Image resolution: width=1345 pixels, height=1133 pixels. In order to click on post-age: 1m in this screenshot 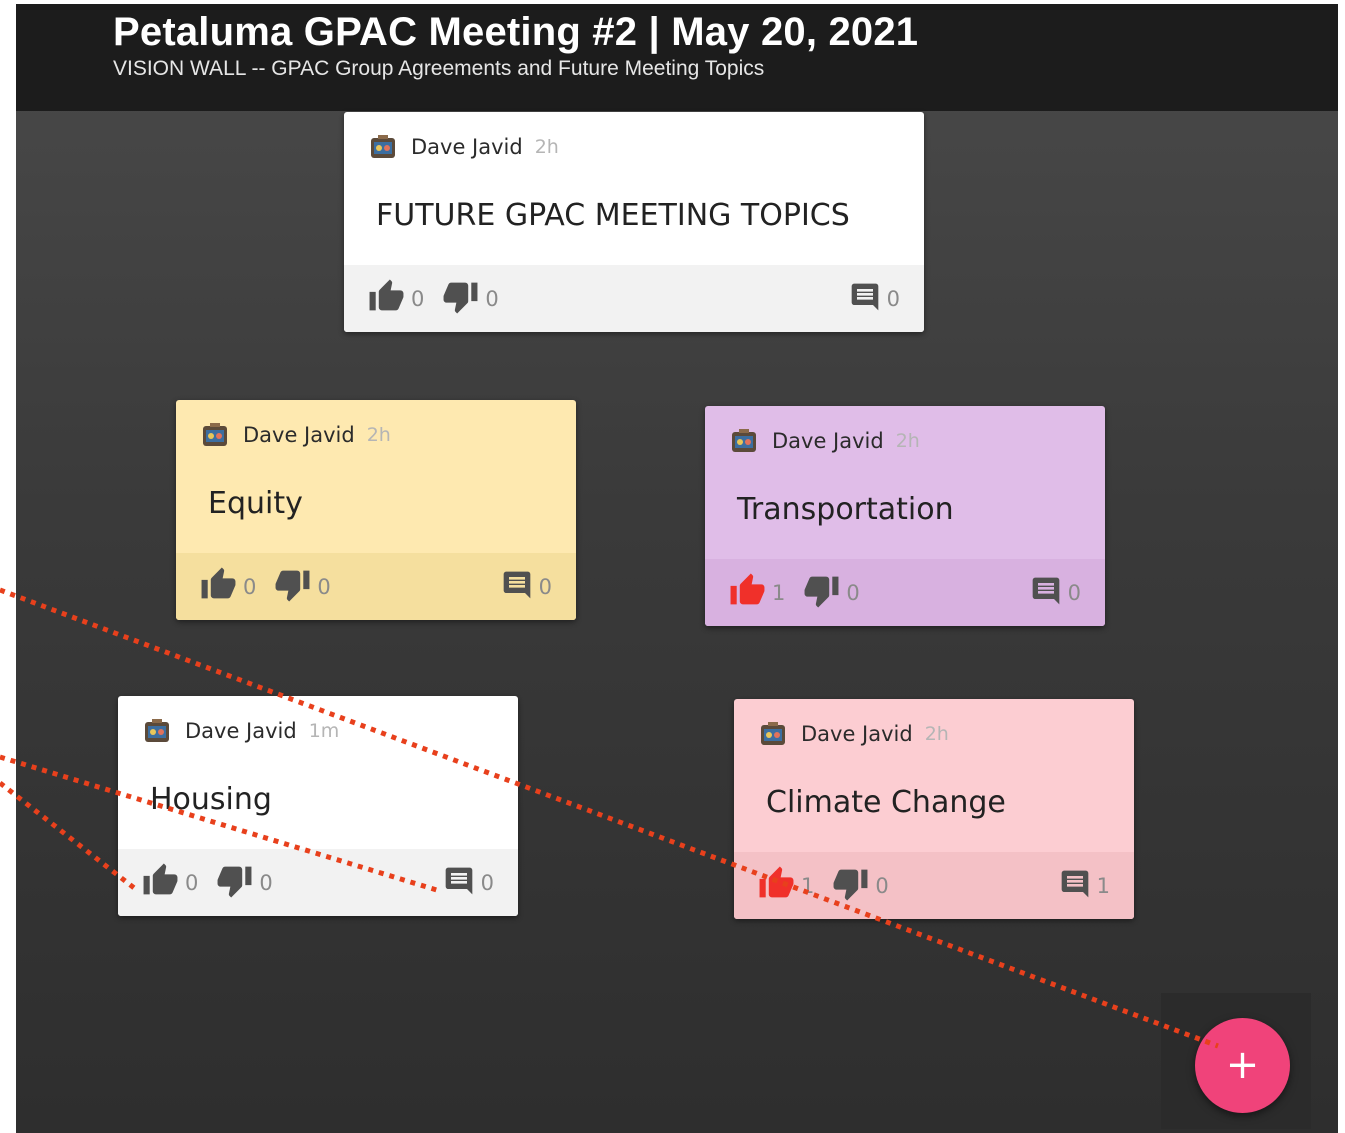, I will do `click(324, 731)`.